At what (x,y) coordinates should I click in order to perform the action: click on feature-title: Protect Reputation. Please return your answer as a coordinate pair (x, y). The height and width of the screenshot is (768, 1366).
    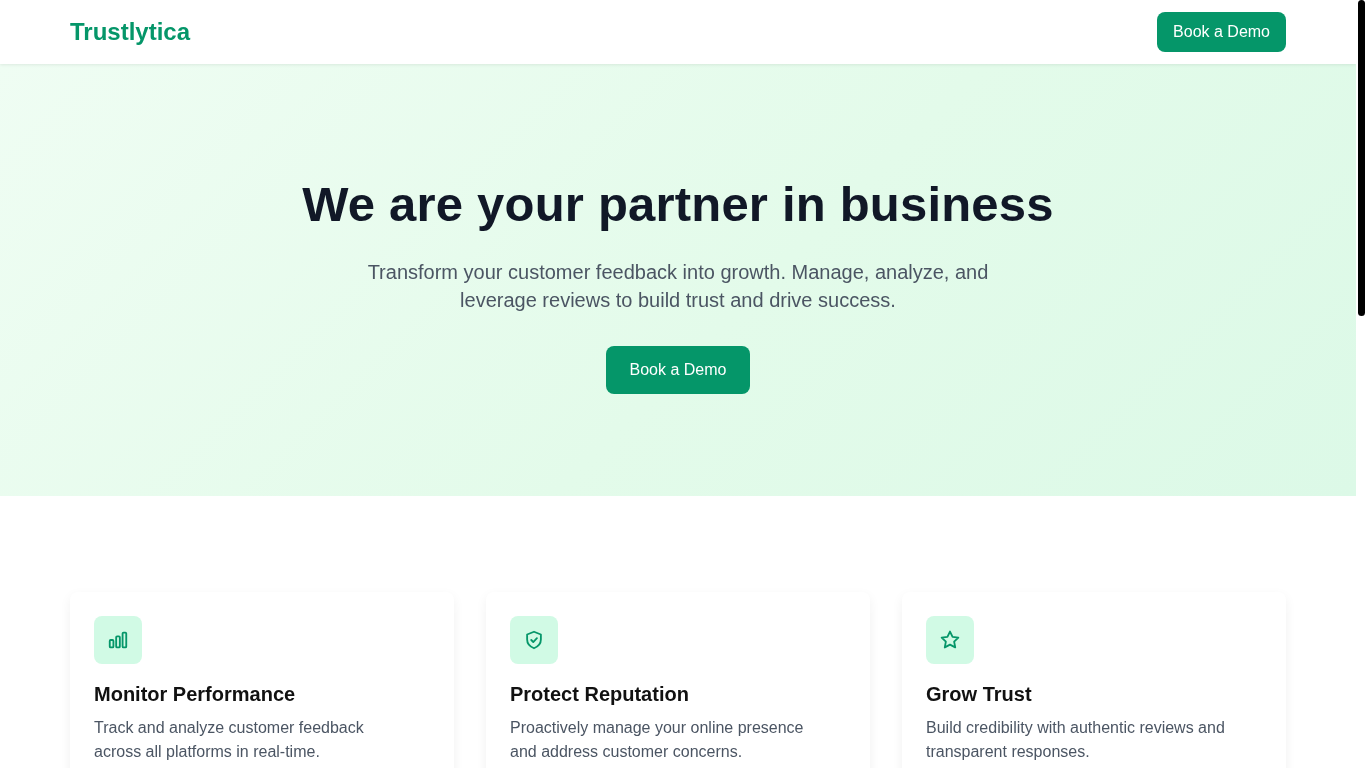
    Looking at the image, I should click on (600, 694).